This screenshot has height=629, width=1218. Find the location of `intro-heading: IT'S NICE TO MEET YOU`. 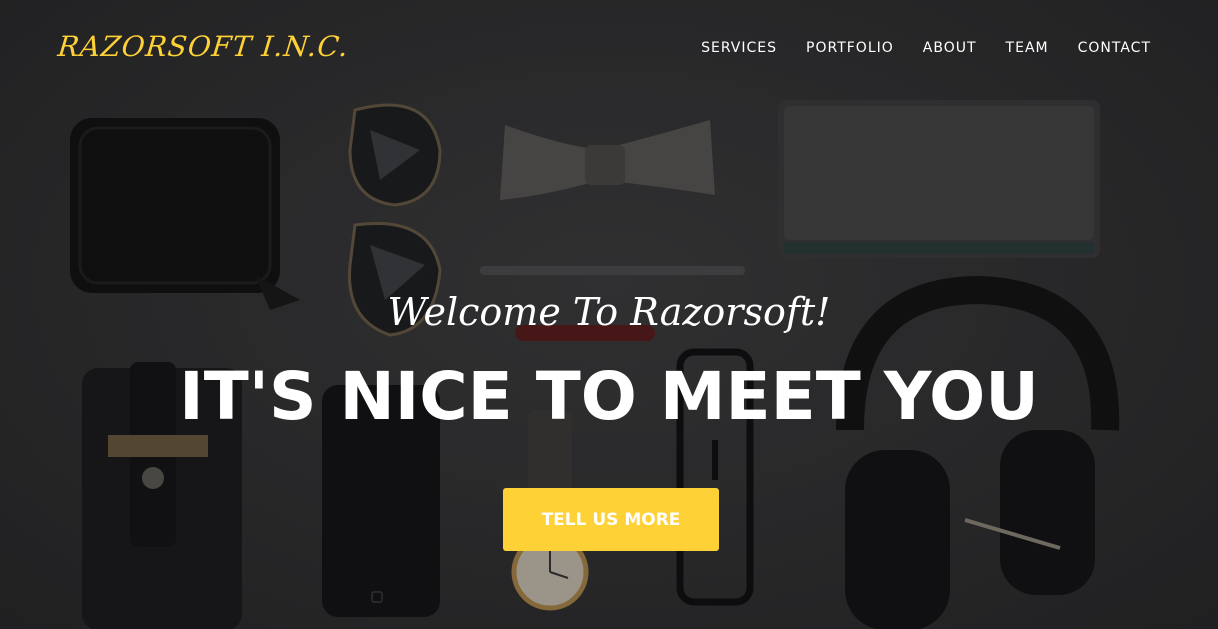

intro-heading: IT'S NICE TO MEET YOU is located at coordinates (609, 396).